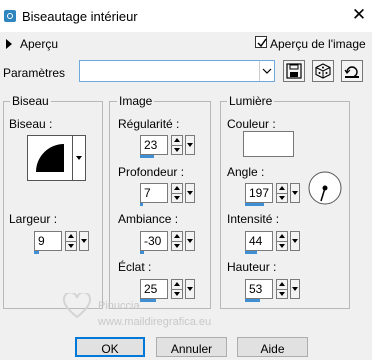 This screenshot has height=360, width=372. I want to click on random-button, so click(323, 71).